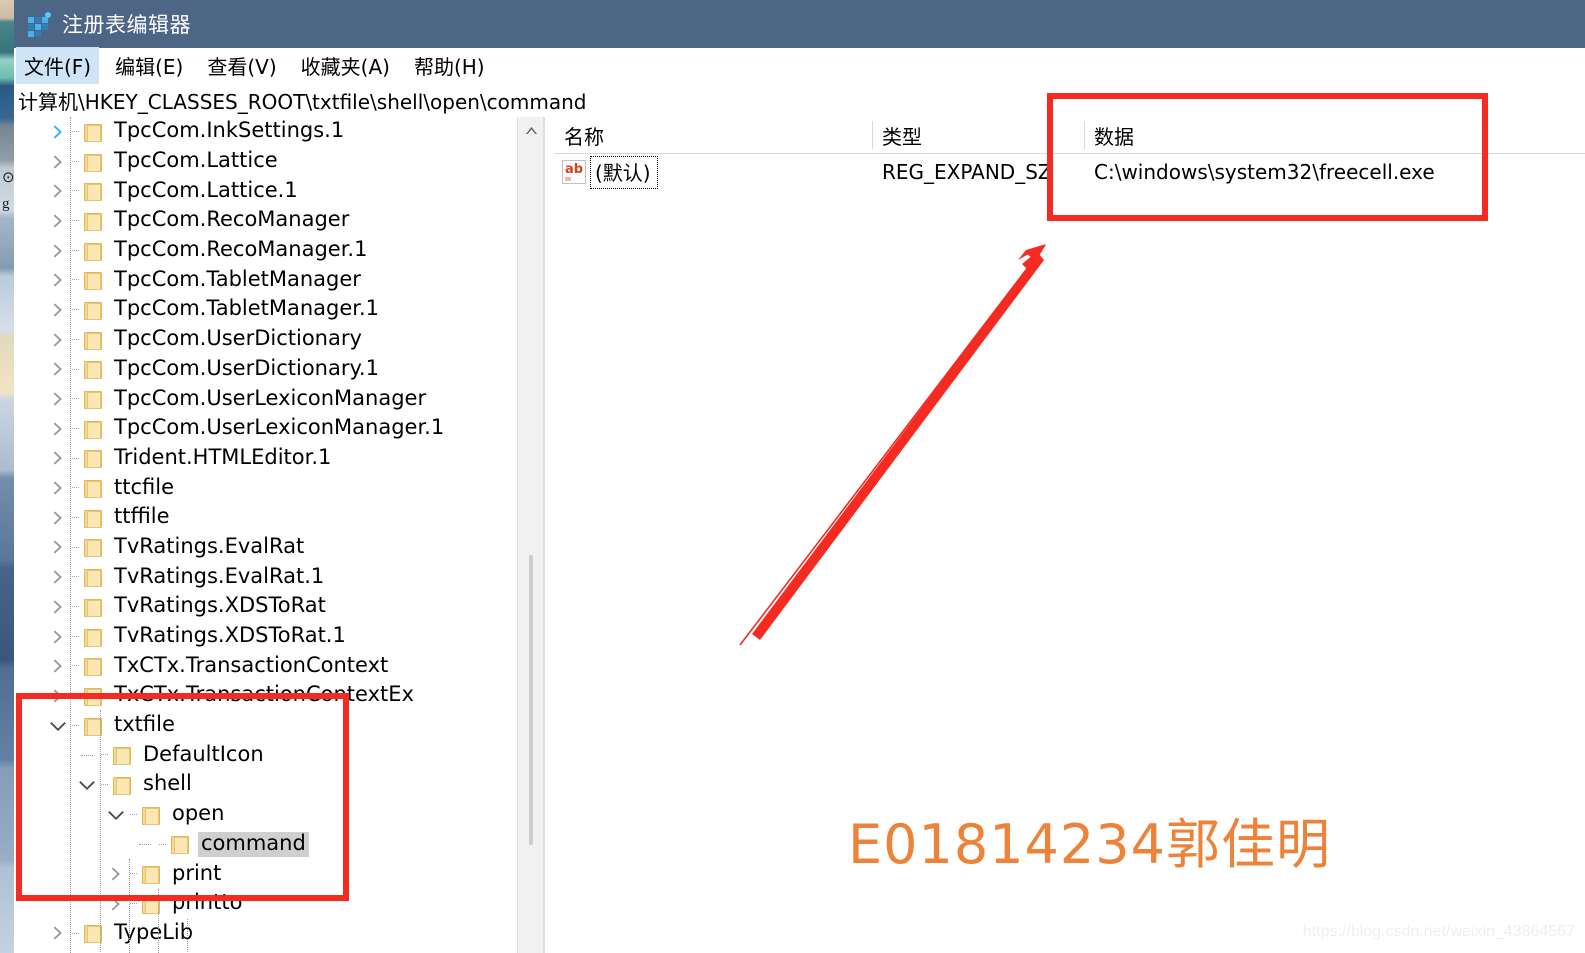  I want to click on menu-edit: 编辑(E), so click(149, 66).